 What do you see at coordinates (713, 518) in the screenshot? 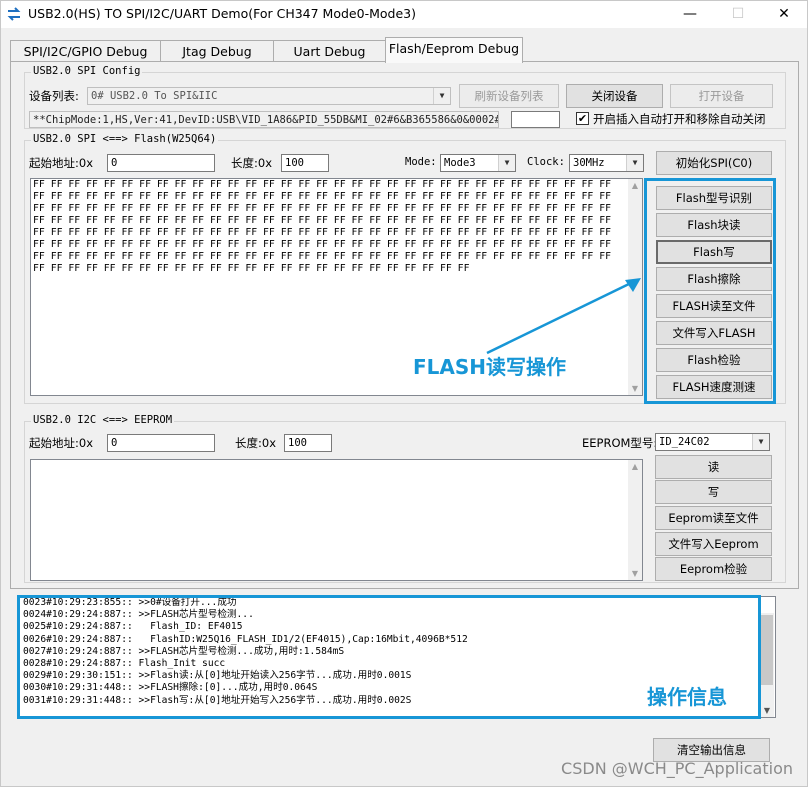
I see `eeprom-read-to-file-button: Eeprom读至文件` at bounding box center [713, 518].